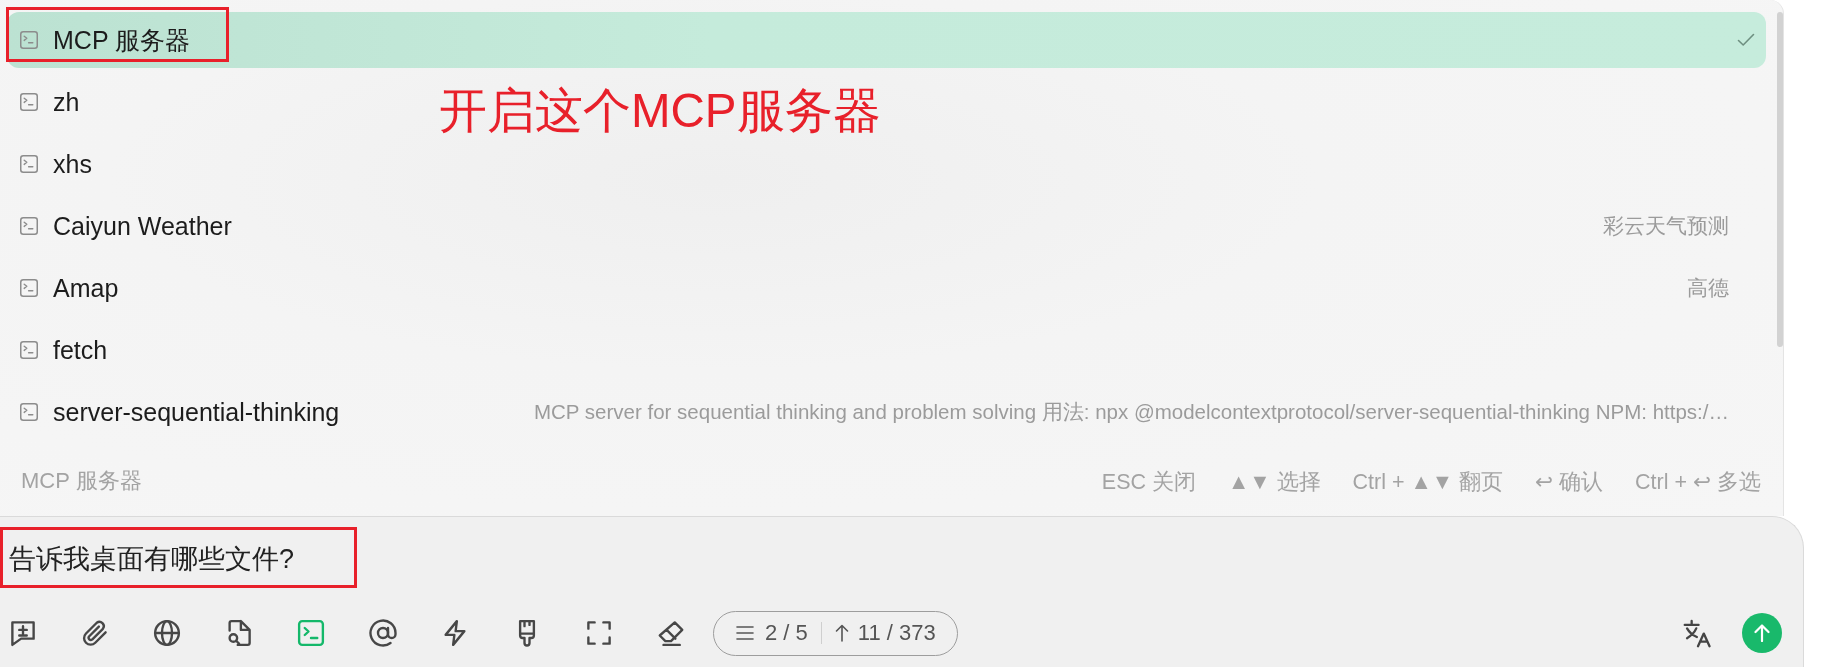  What do you see at coordinates (1149, 482) in the screenshot?
I see `keyboard-hint: ESC 关闭` at bounding box center [1149, 482].